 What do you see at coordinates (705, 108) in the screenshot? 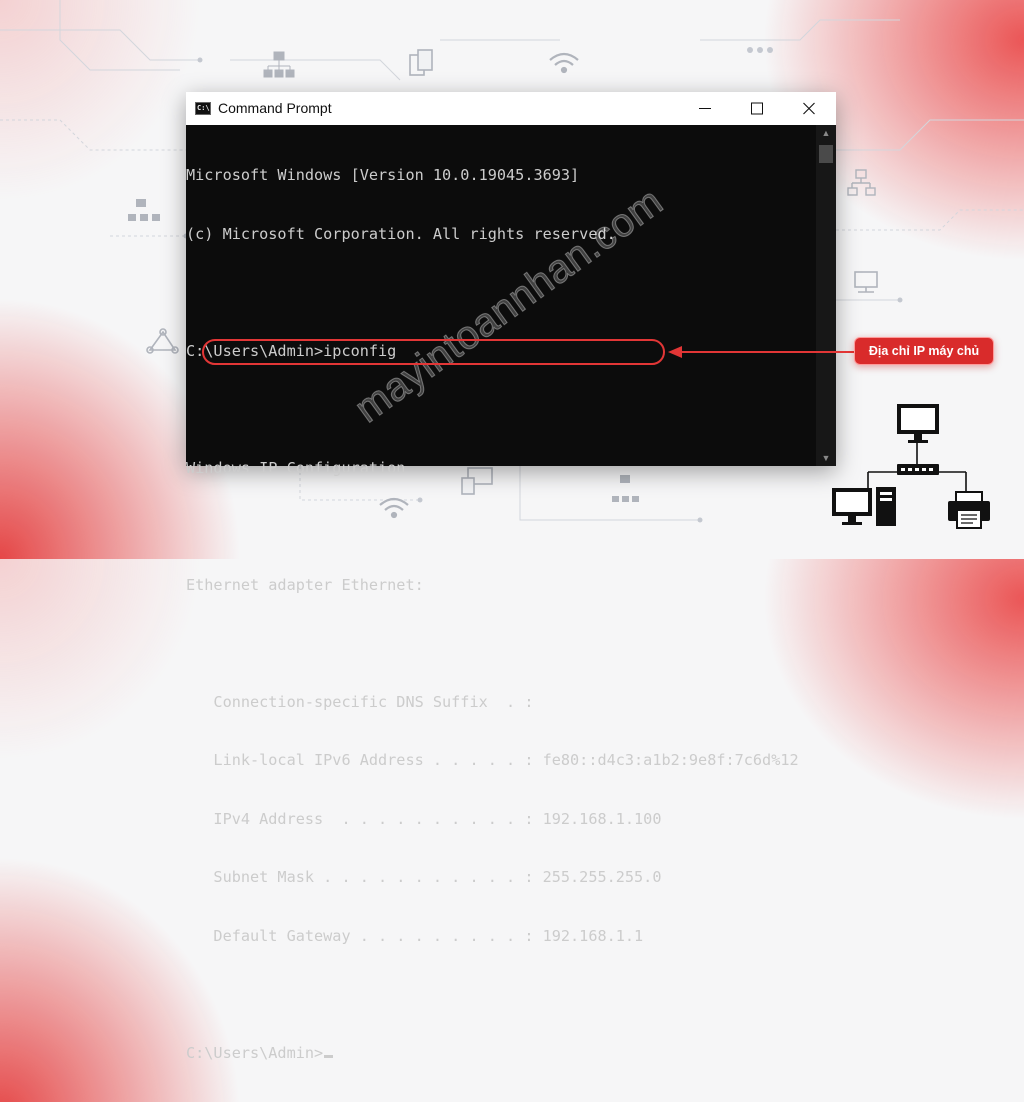
I see `minimize-button` at bounding box center [705, 108].